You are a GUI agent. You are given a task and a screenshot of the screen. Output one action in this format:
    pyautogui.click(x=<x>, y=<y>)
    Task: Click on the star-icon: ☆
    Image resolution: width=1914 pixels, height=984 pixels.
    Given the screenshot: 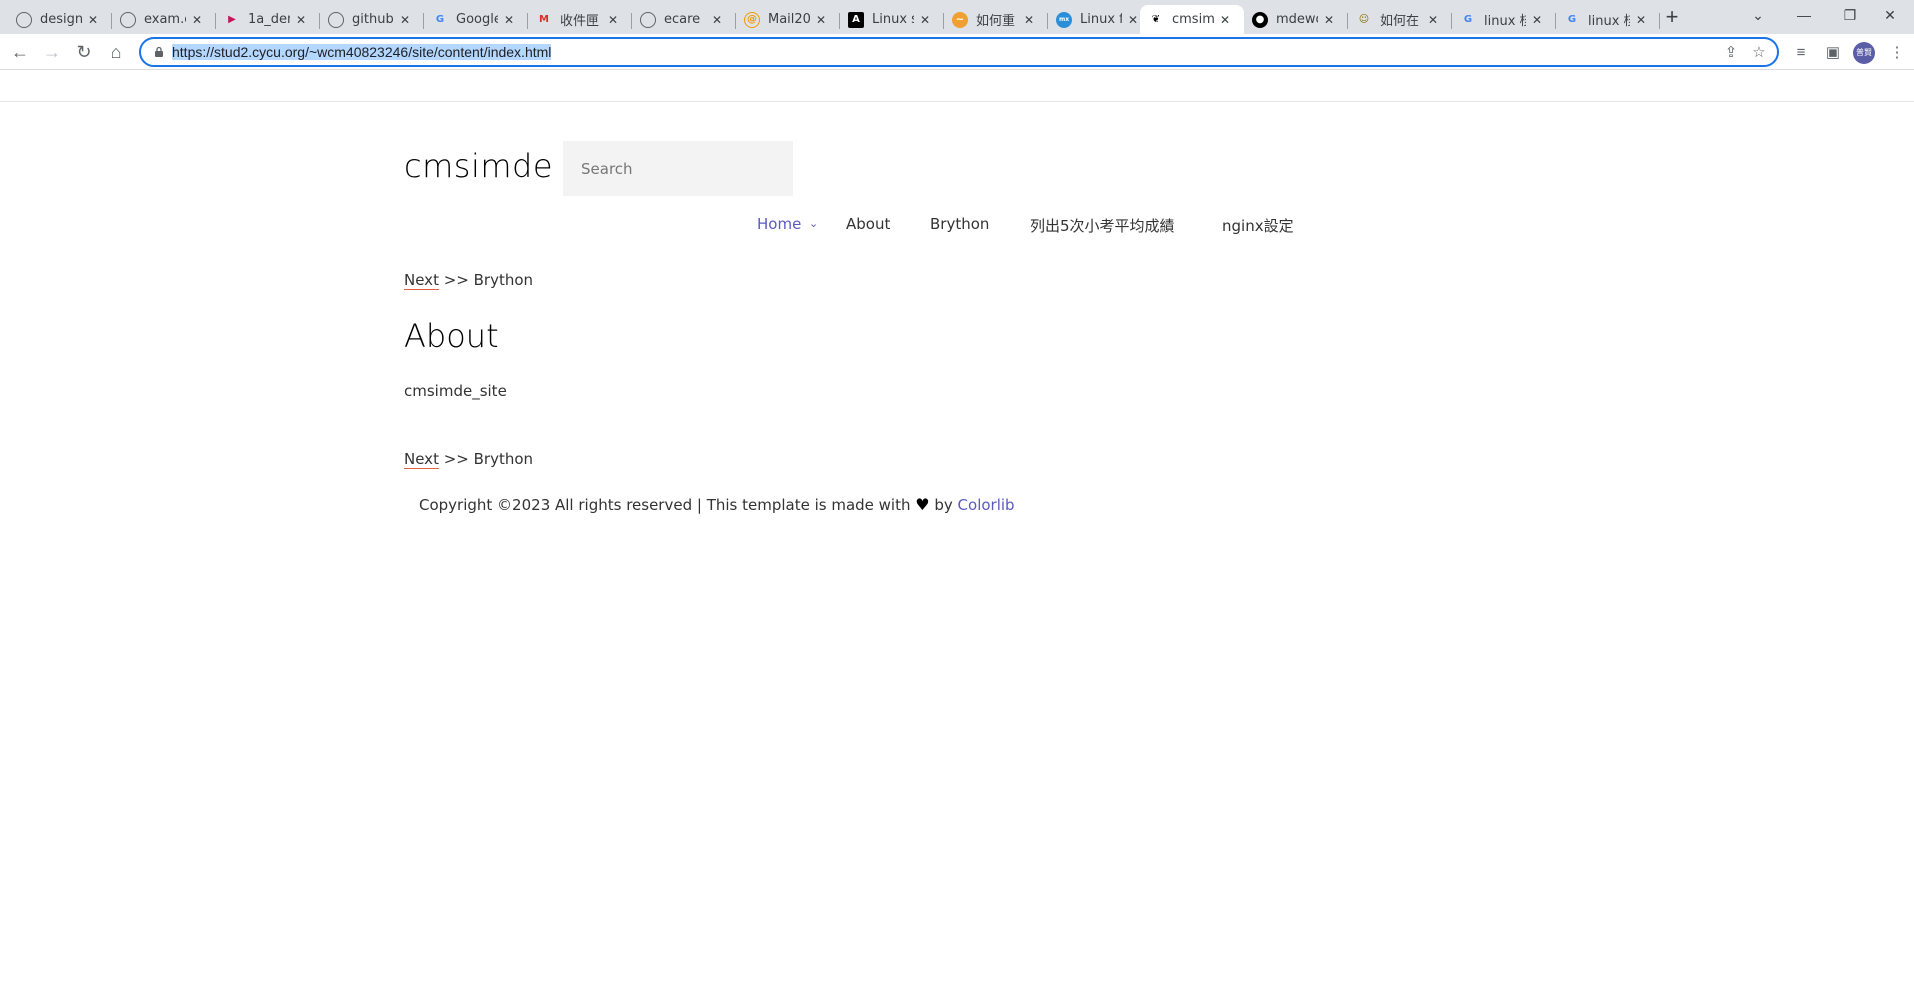 What is the action you would take?
    pyautogui.click(x=1759, y=53)
    